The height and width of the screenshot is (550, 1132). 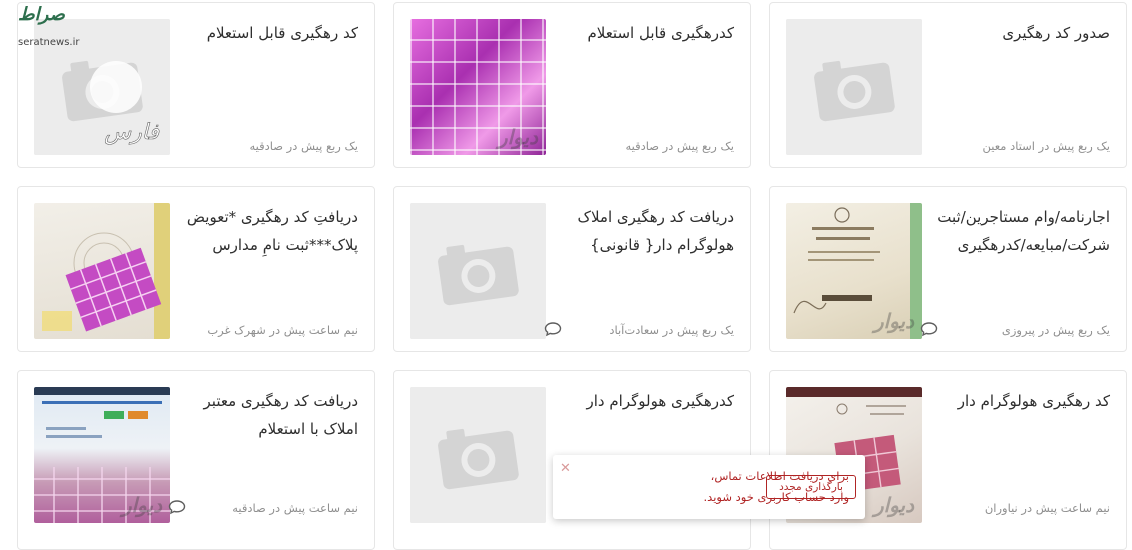 I want to click on listing-title: کد رهگیری قابل استعلام, so click(x=268, y=33).